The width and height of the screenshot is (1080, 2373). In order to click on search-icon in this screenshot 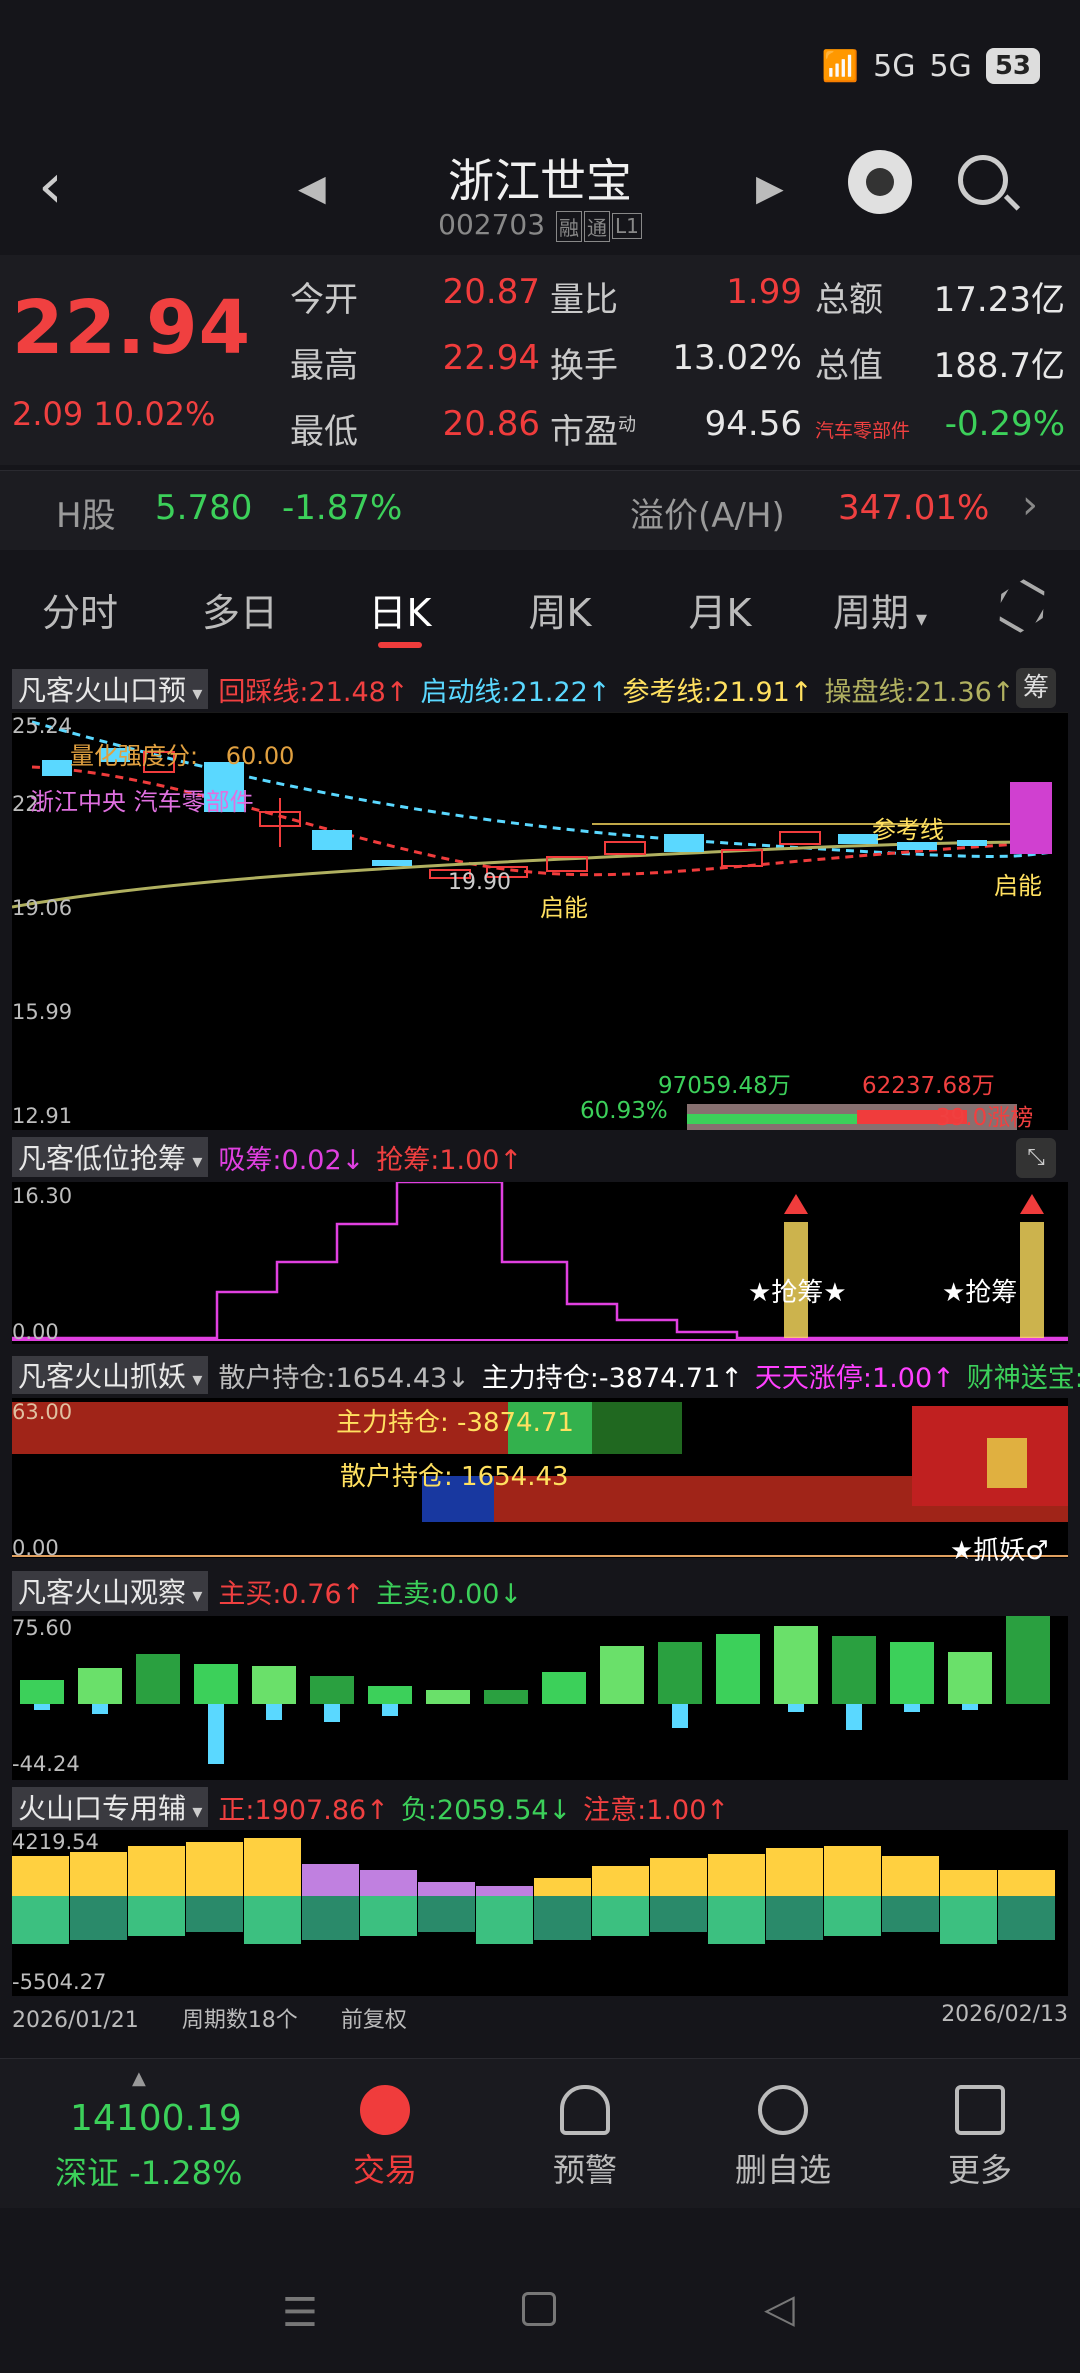, I will do `click(983, 180)`.